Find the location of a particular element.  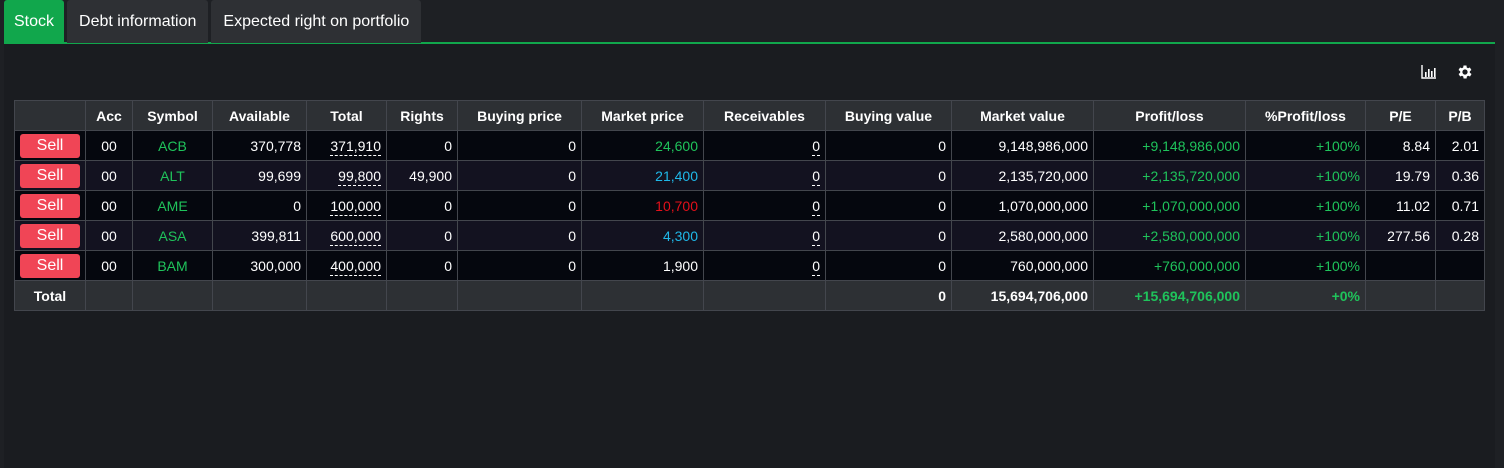

total-cell: 371,910 is located at coordinates (346, 145).